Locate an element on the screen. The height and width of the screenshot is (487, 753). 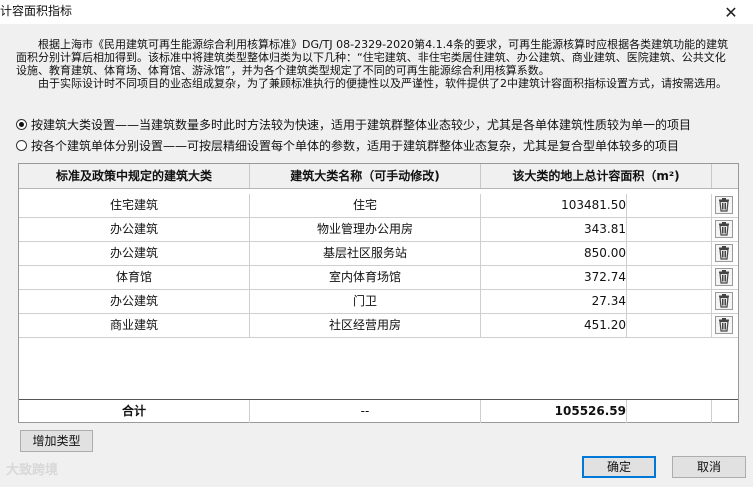
row-name: 门卫 is located at coordinates (365, 301).